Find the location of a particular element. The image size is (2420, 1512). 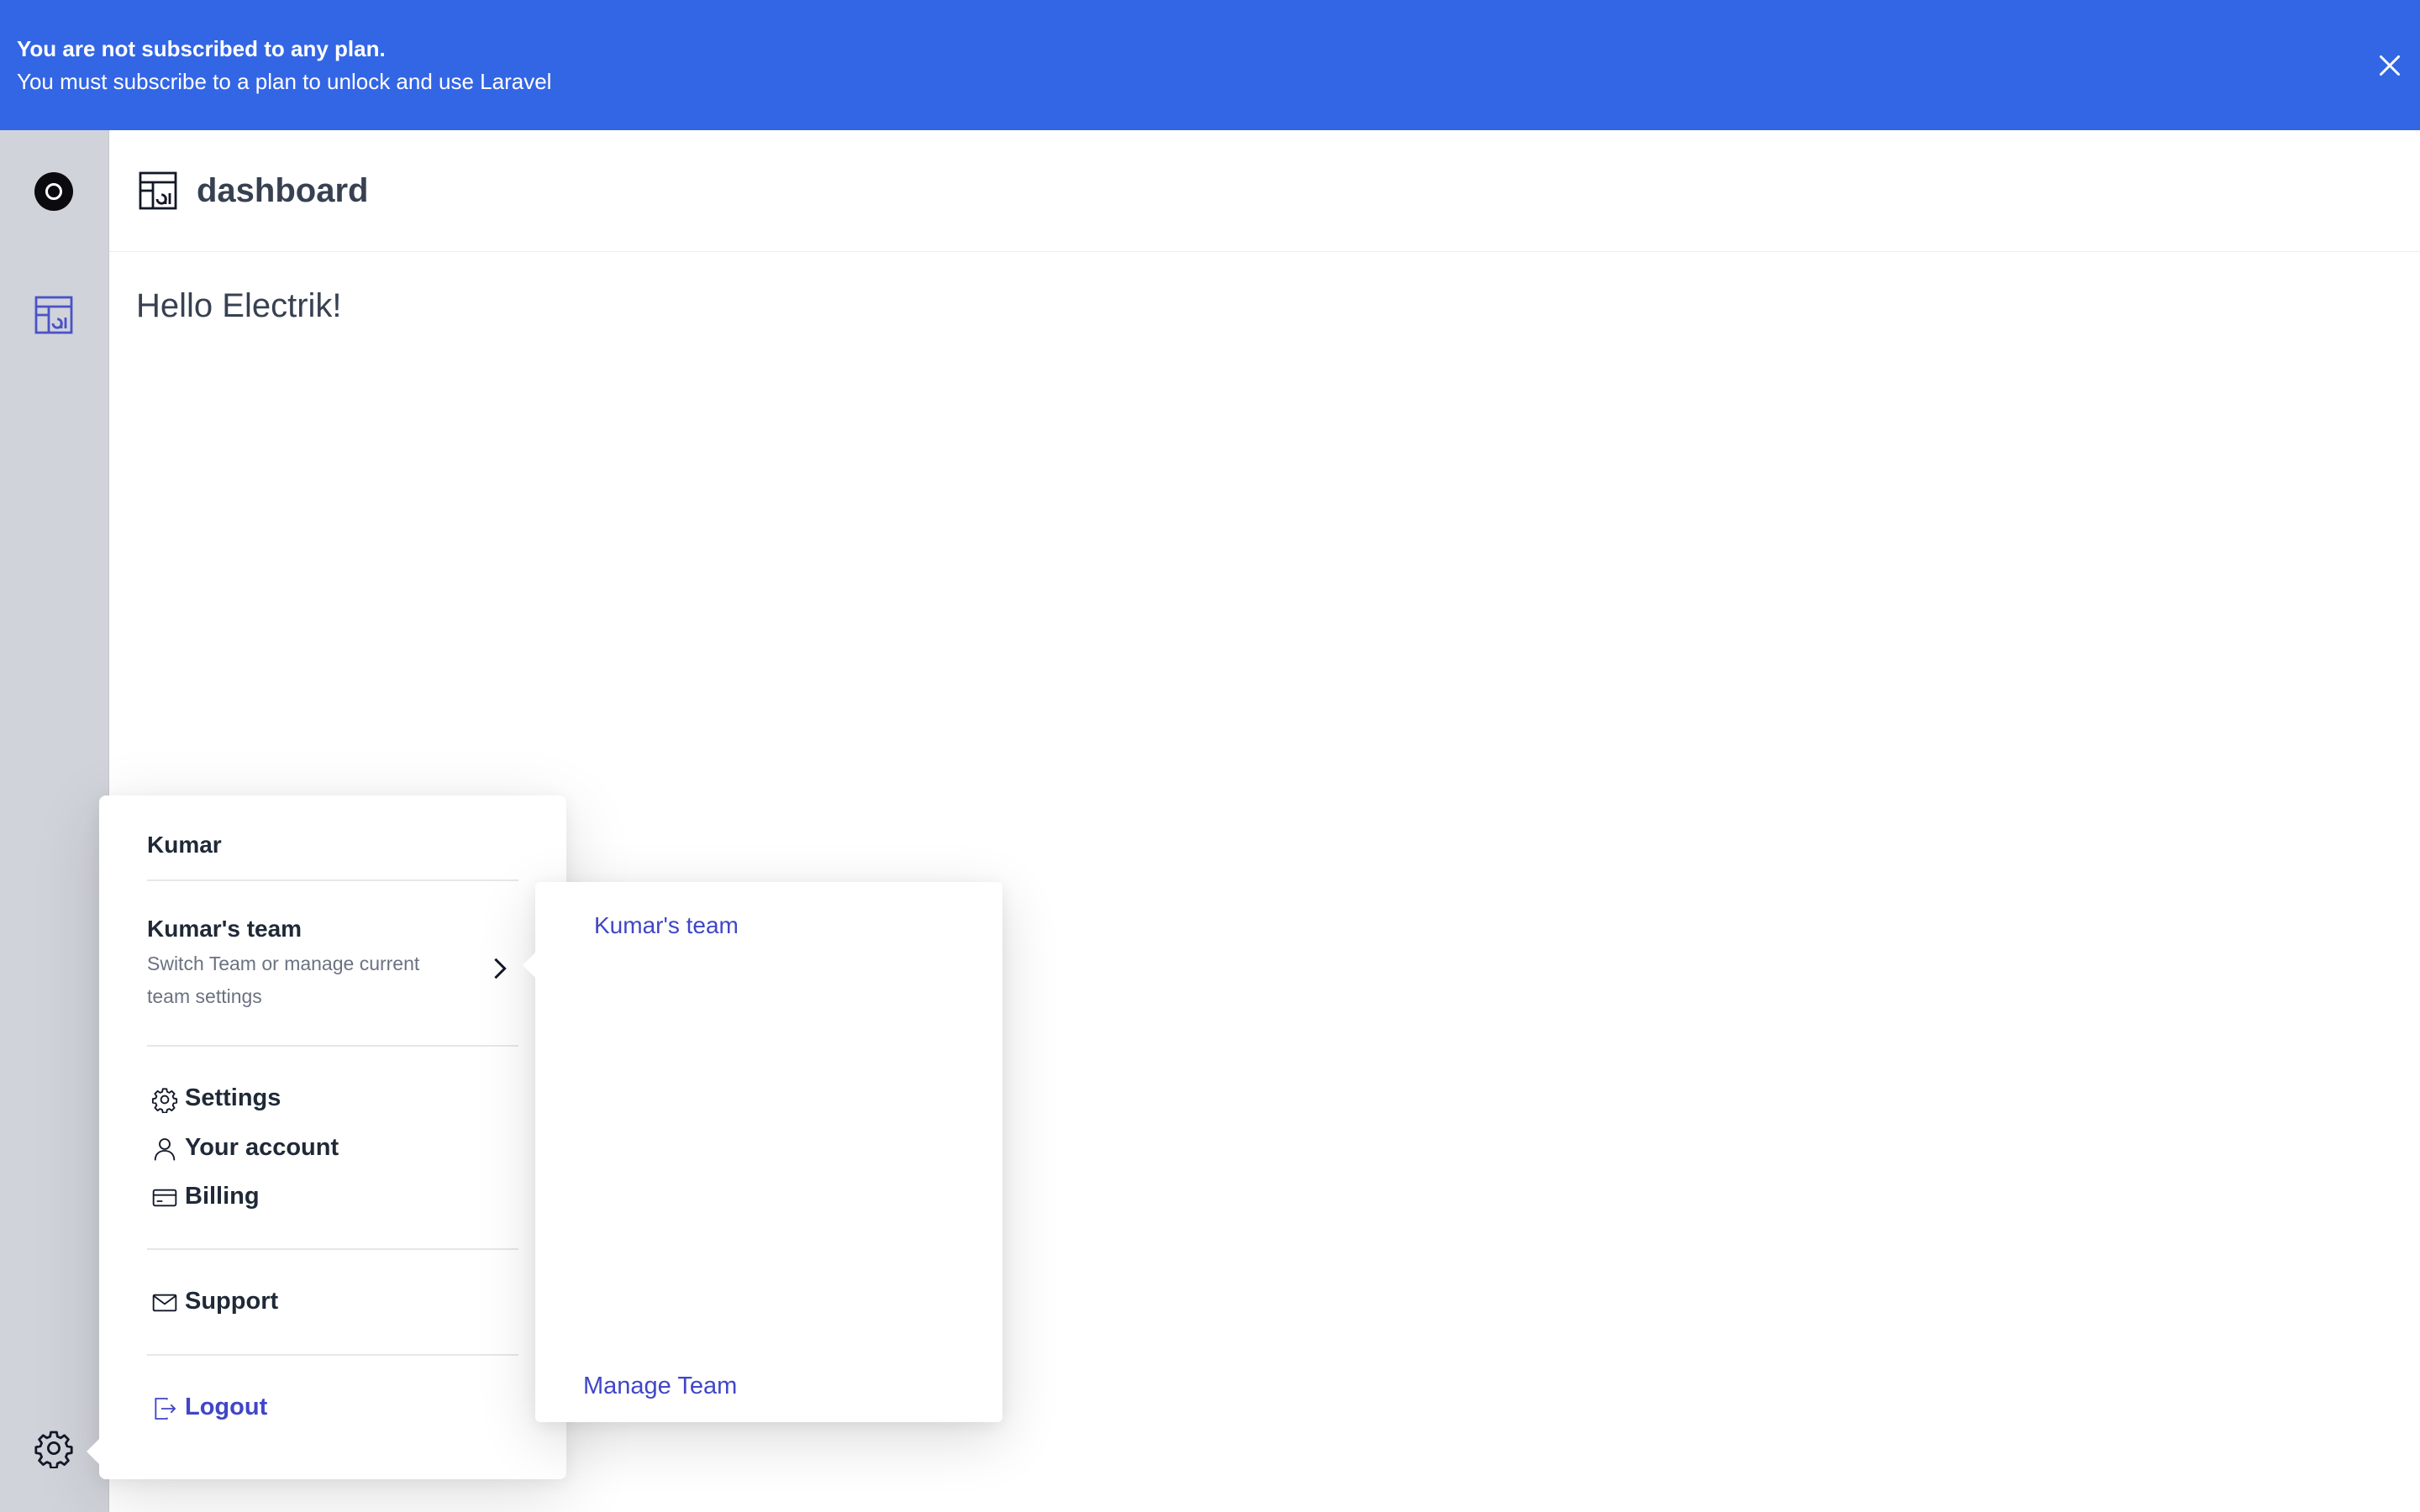

settings-label: Settings is located at coordinates (233, 1097).